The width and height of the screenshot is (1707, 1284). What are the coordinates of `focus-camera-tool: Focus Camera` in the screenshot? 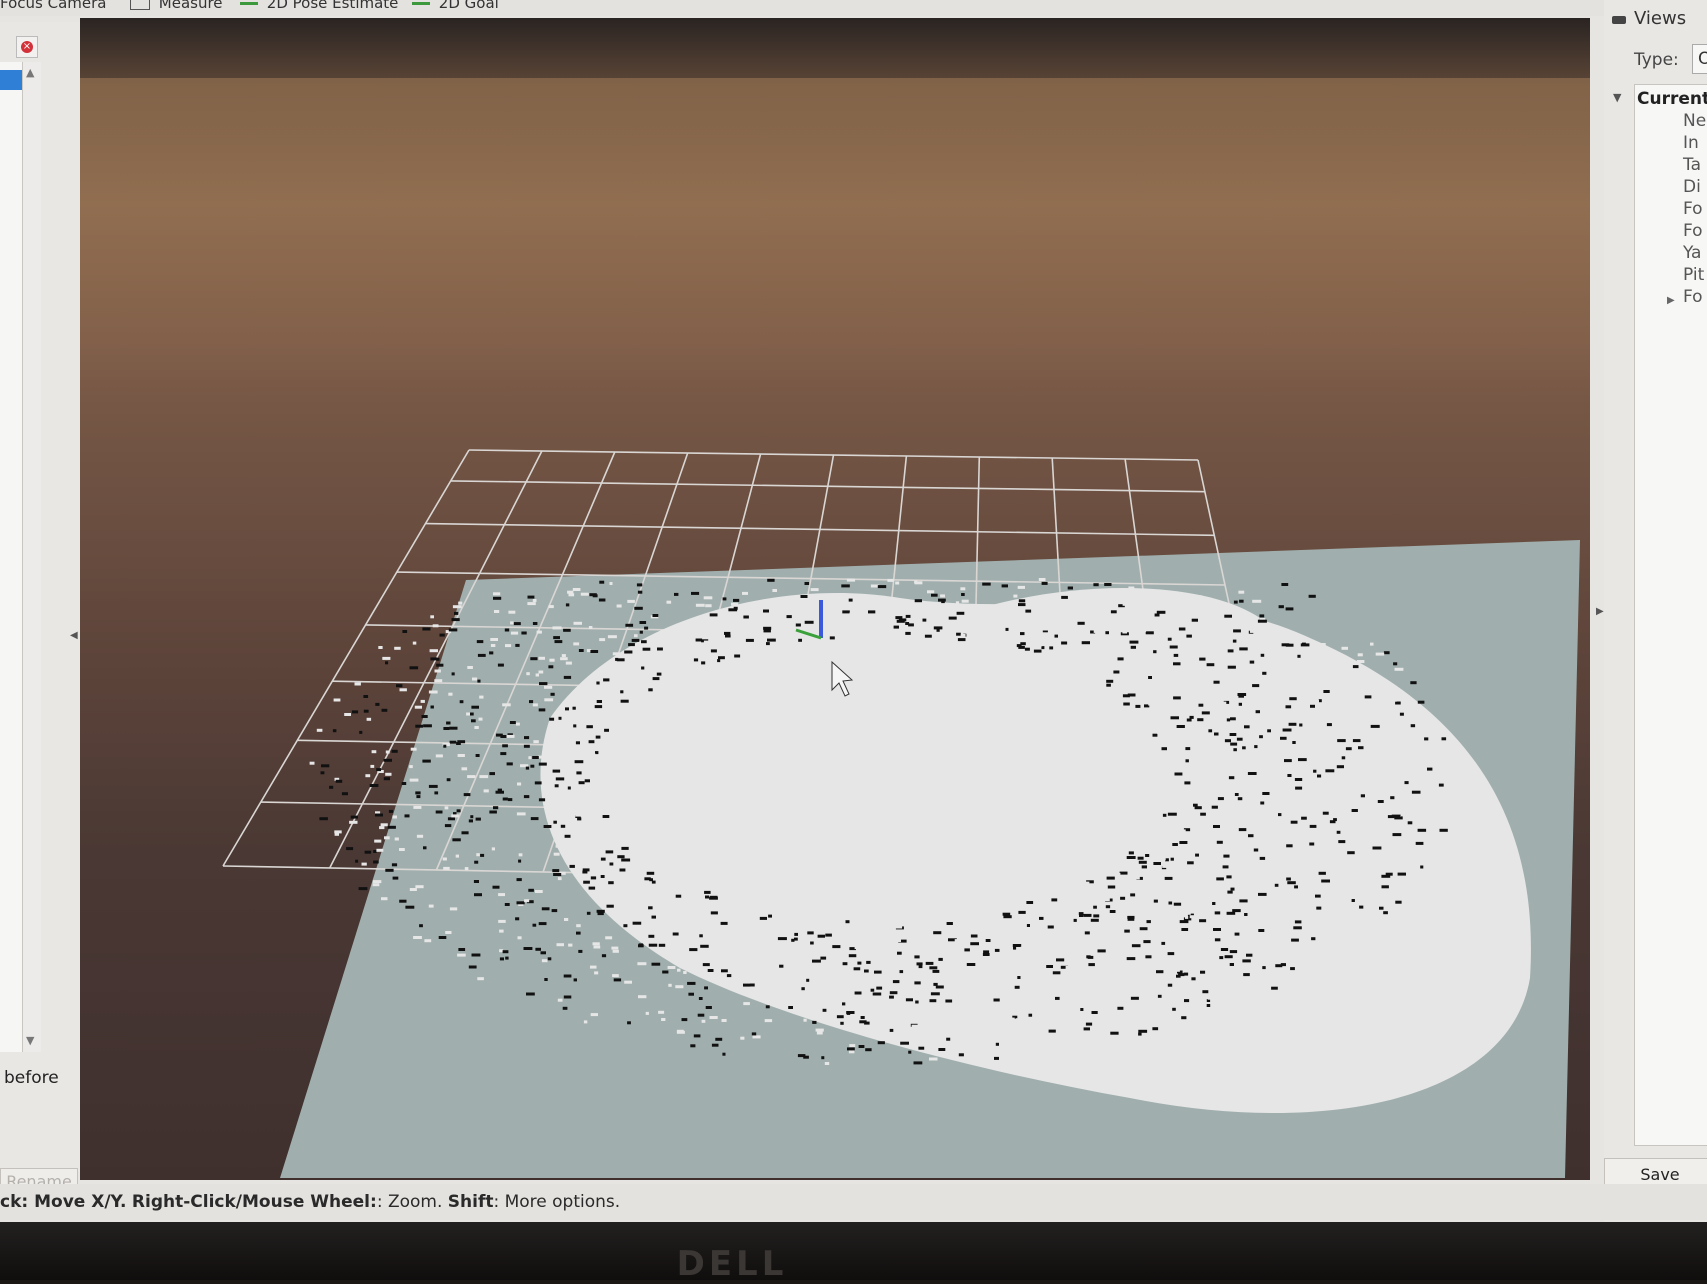 It's located at (53, 7).